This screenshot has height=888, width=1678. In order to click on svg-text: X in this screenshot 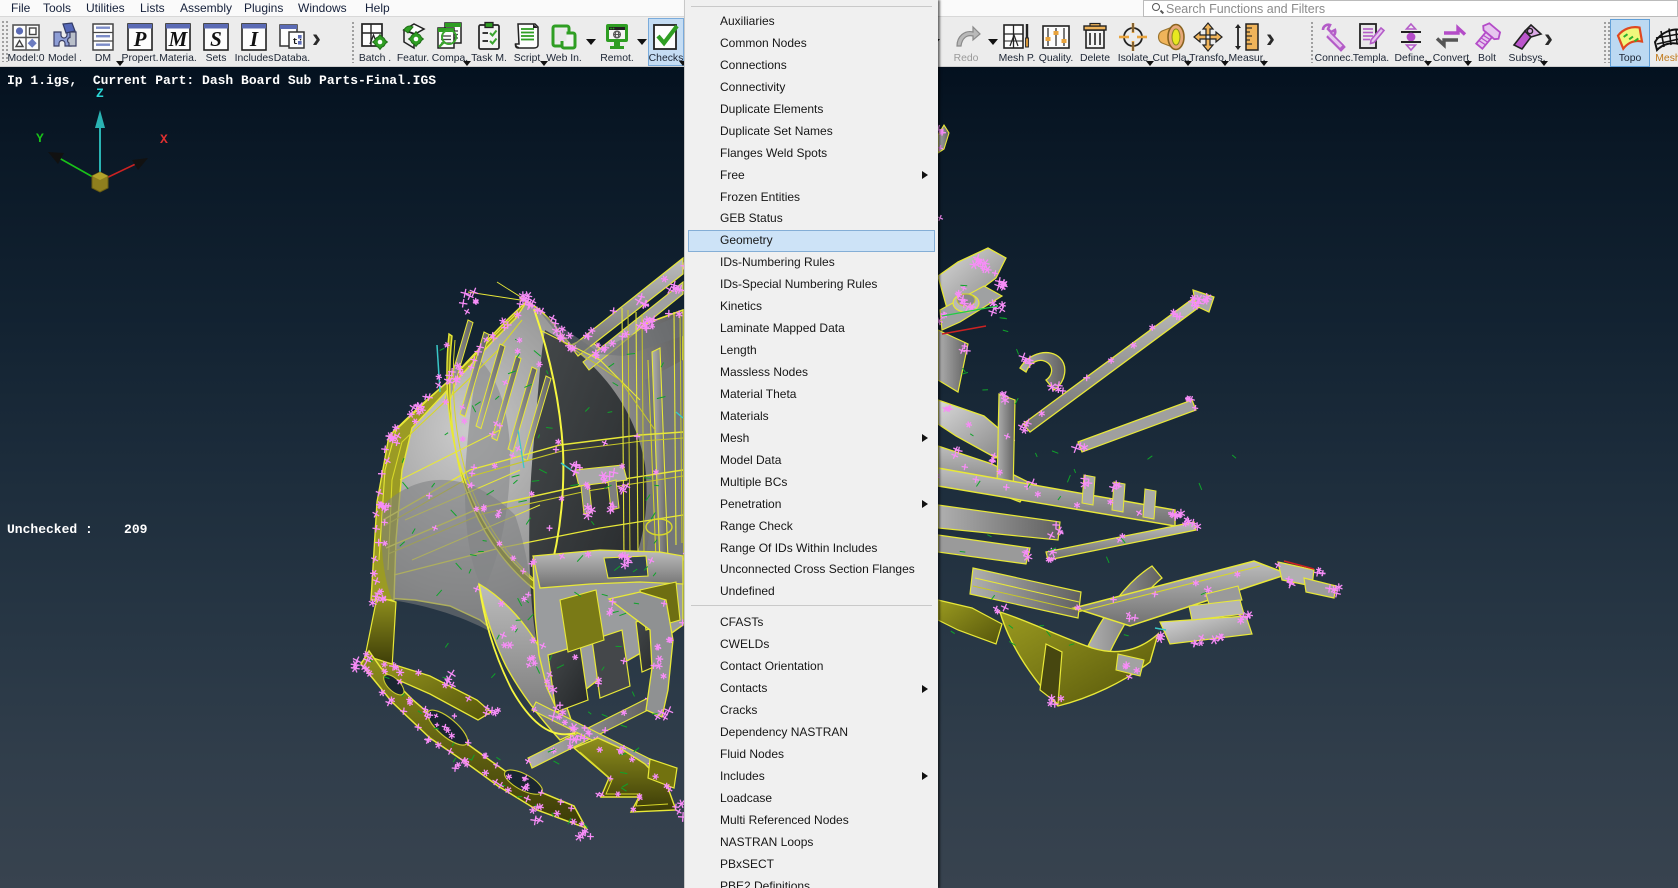, I will do `click(164, 139)`.